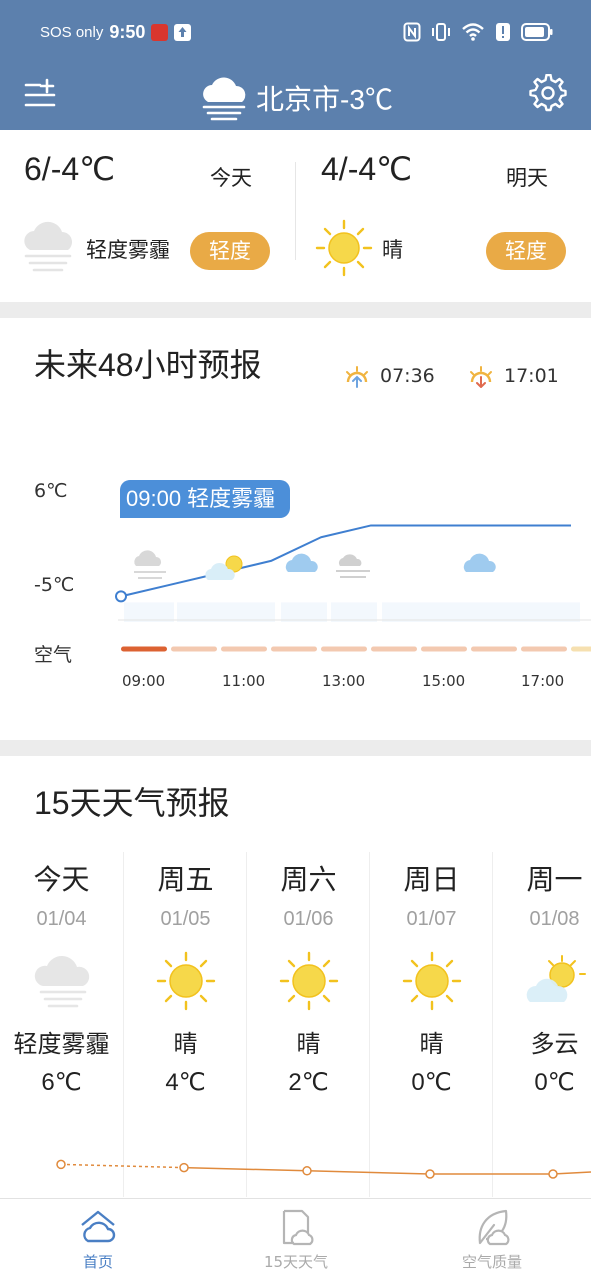 The width and height of the screenshot is (591, 1280). Describe the element at coordinates (244, 681) in the screenshot. I see `hour-label: 11:00` at that location.